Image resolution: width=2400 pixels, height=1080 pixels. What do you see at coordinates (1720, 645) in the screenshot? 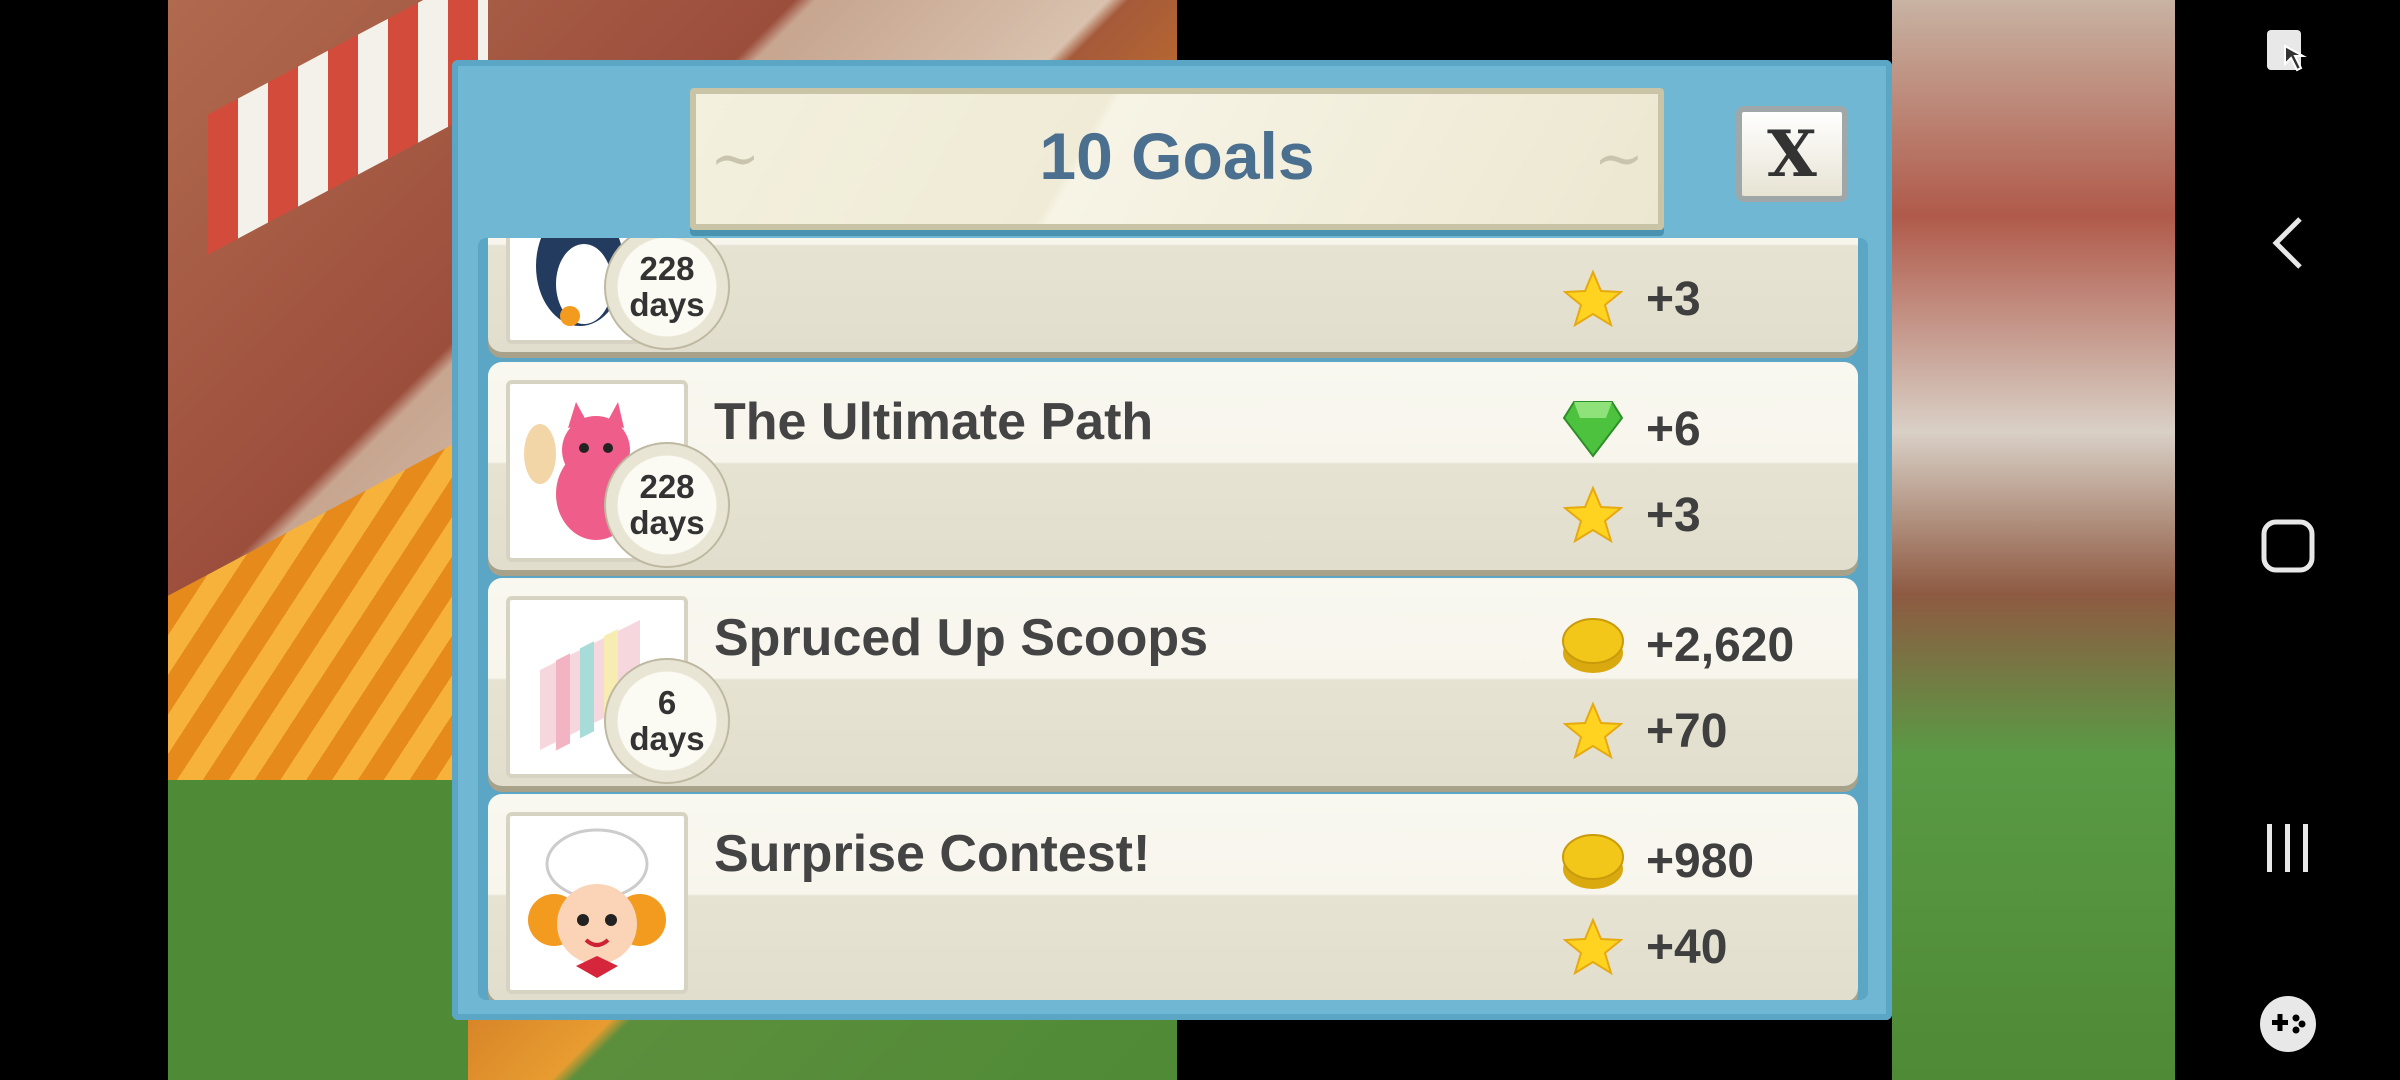
I see `reward-value: +2,620` at bounding box center [1720, 645].